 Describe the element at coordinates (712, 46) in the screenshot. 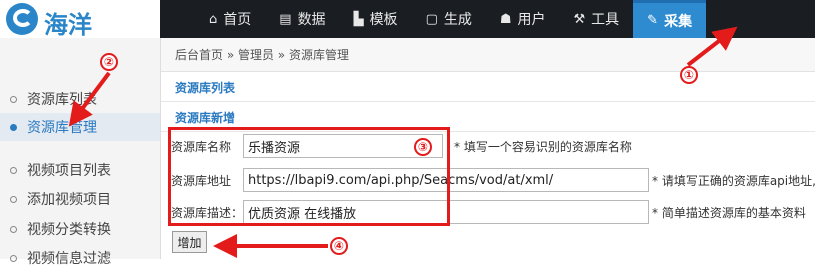

I see `arrow-to-collect` at that location.